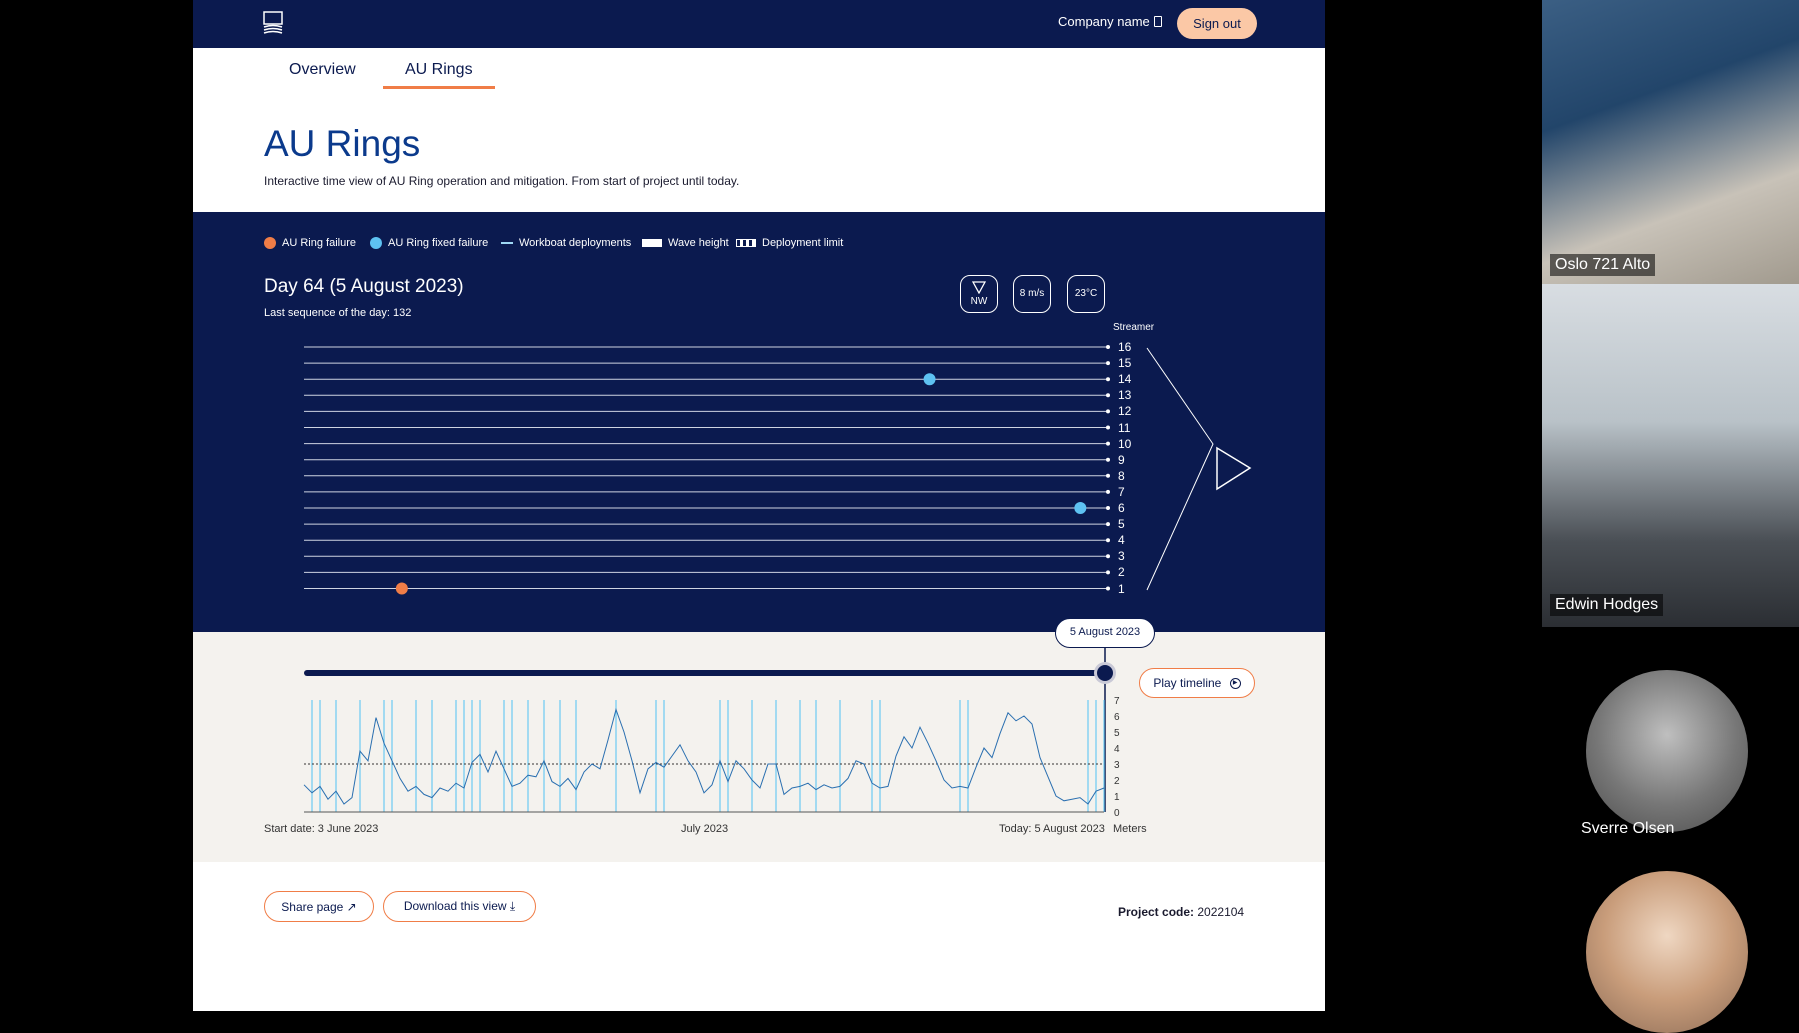  I want to click on y-tick-label: 4, so click(1117, 749).